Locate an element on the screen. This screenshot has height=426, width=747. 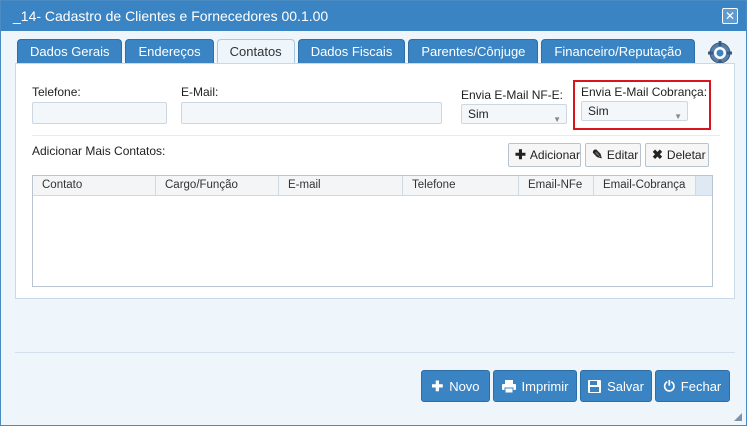
novo-label: Novo is located at coordinates (464, 386).